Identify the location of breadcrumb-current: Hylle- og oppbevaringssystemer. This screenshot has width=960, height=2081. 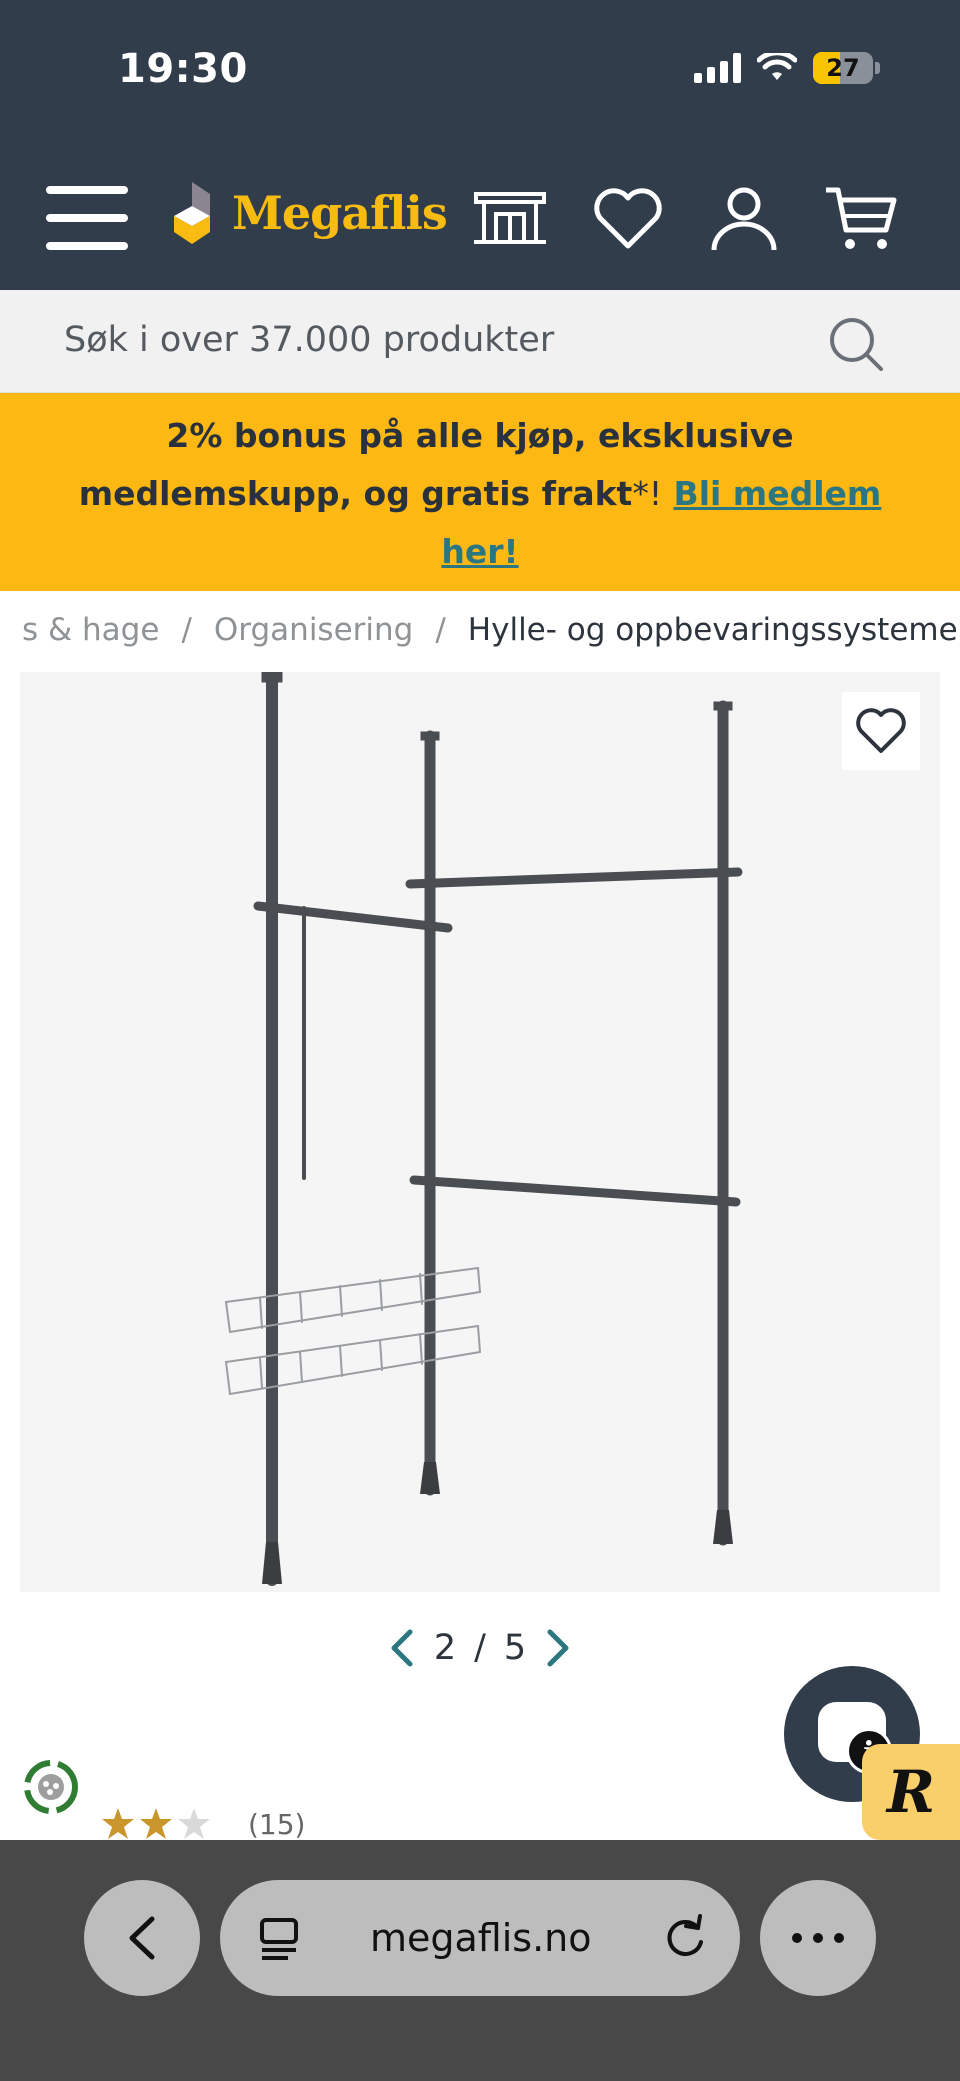
(714, 630).